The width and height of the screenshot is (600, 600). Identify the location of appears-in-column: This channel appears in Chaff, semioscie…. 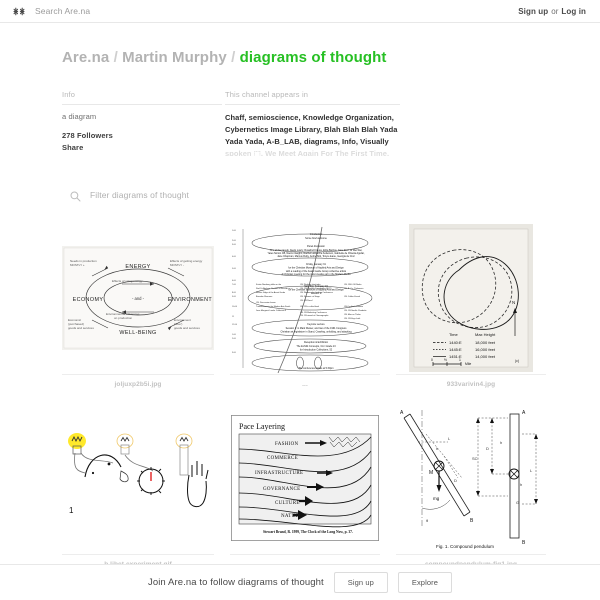
(312, 123).